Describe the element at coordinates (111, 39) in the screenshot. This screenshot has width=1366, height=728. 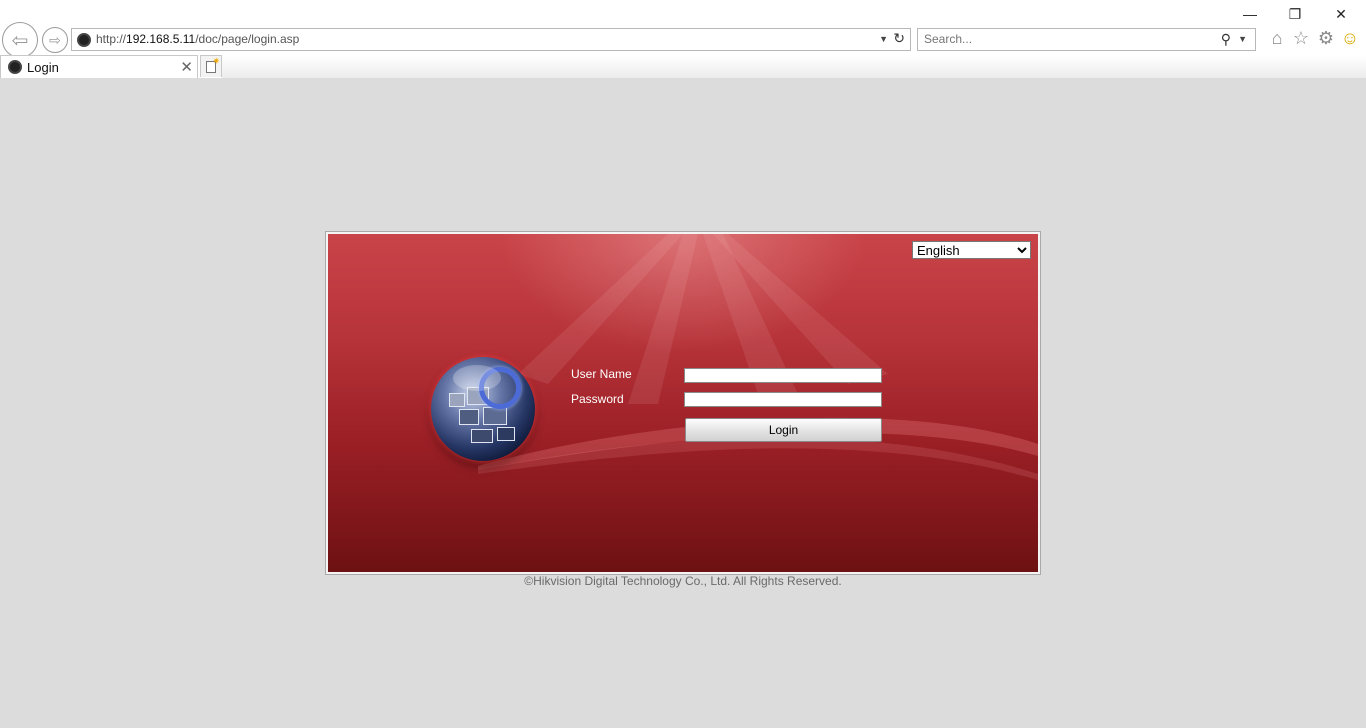
I see `url-protocol: http://` at that location.